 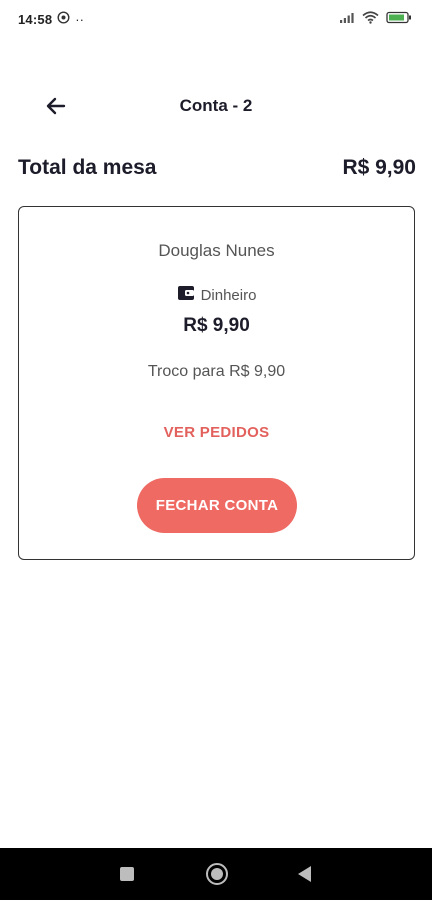 I want to click on status-right, so click(x=375, y=19).